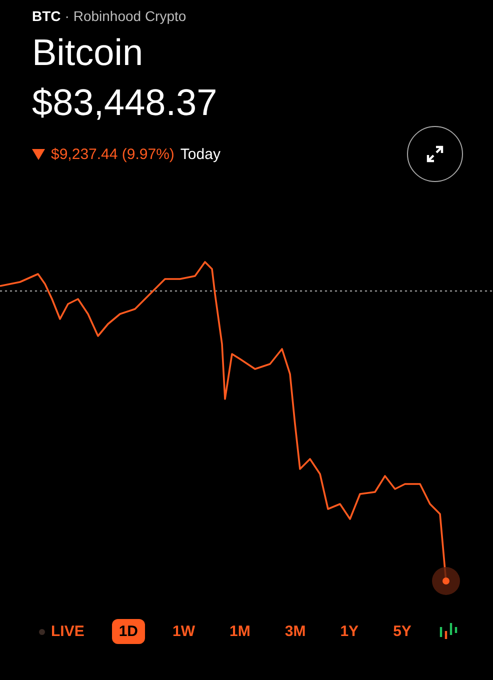 The image size is (493, 680). Describe the element at coordinates (129, 631) in the screenshot. I see `range-tab: 1D` at that location.